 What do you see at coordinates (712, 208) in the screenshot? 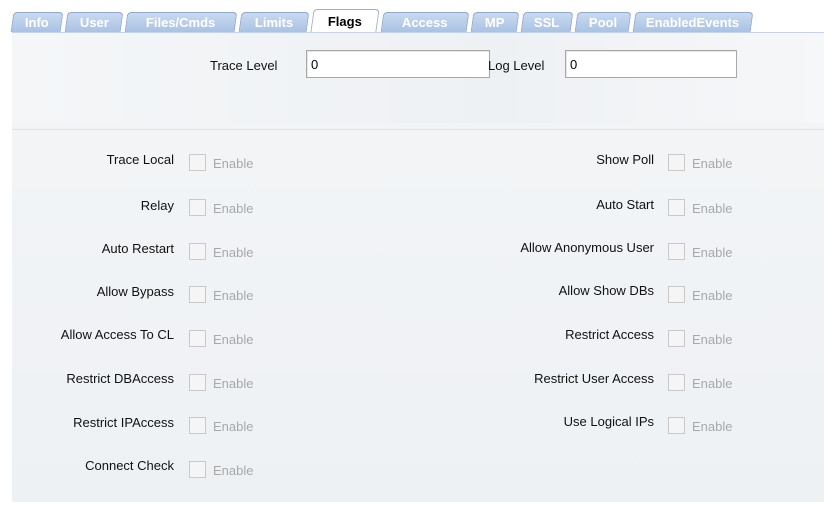
I see `auto-start-enable: Enable` at bounding box center [712, 208].